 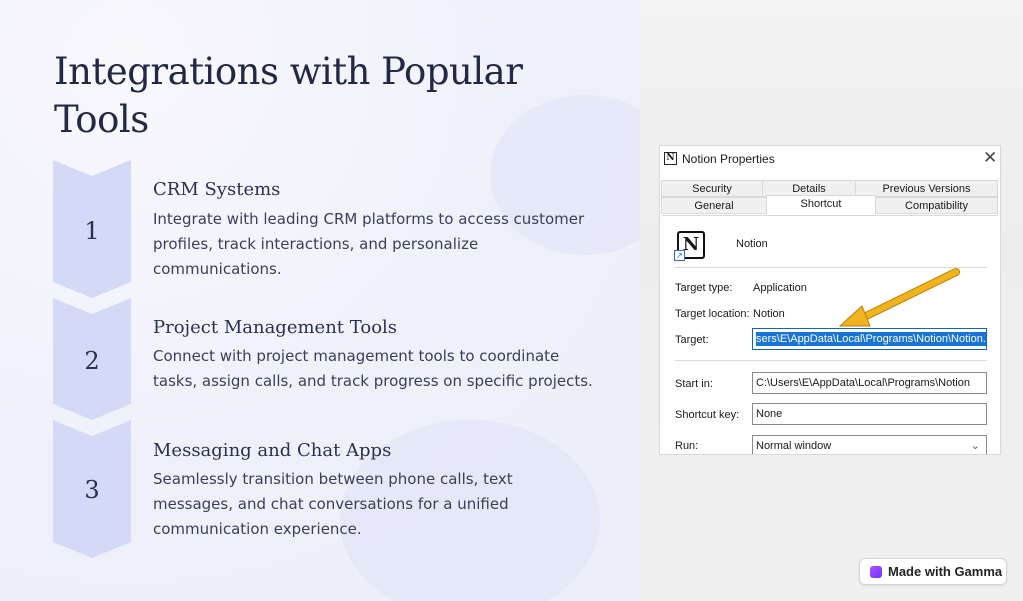 What do you see at coordinates (821, 204) in the screenshot?
I see `tab-shortcut: Shortcut` at bounding box center [821, 204].